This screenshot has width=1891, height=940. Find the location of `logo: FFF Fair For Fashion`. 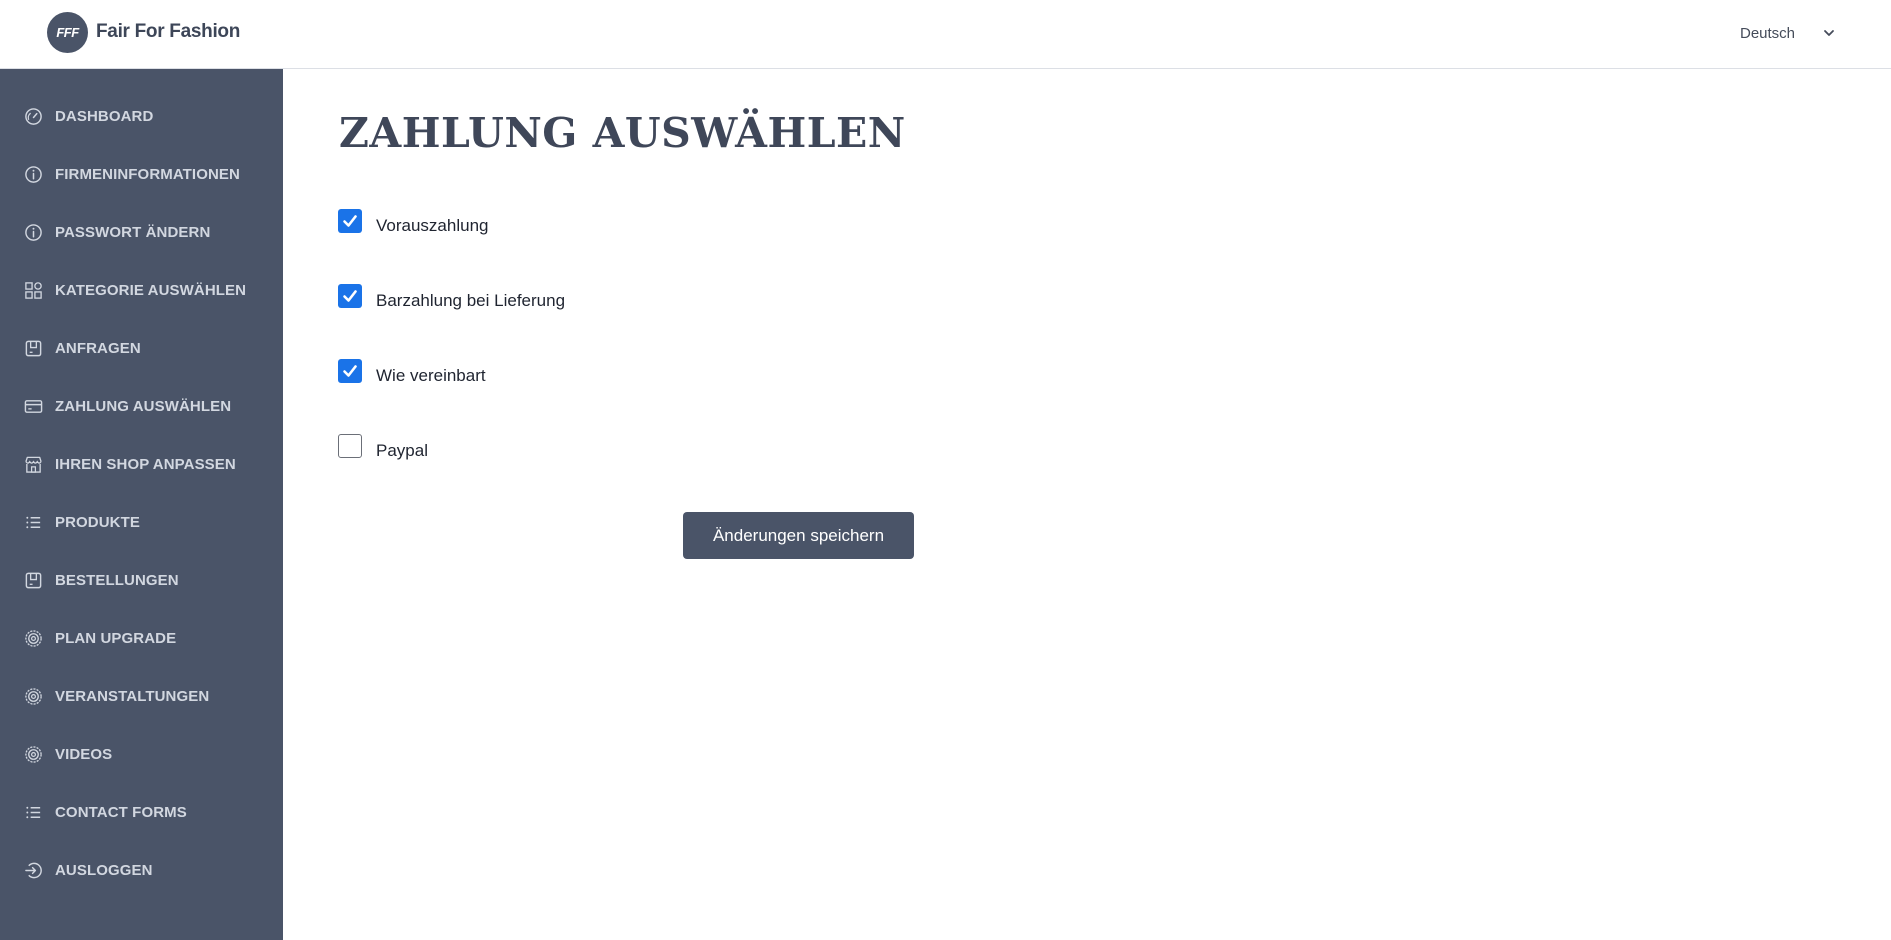

logo: FFF Fair For Fashion is located at coordinates (143, 32).